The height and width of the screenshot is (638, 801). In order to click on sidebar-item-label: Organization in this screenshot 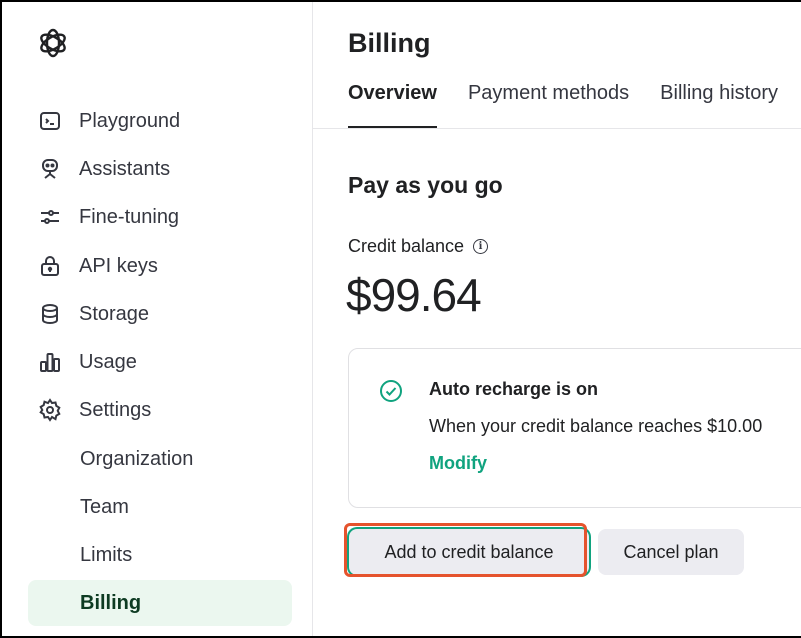, I will do `click(137, 458)`.